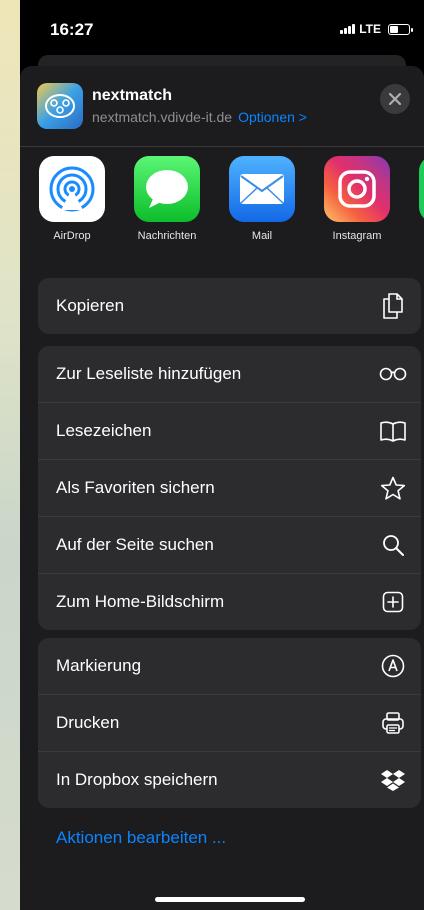 Image resolution: width=424 pixels, height=910 pixels. I want to click on share-target-label: Nachrichten, so click(167, 236).